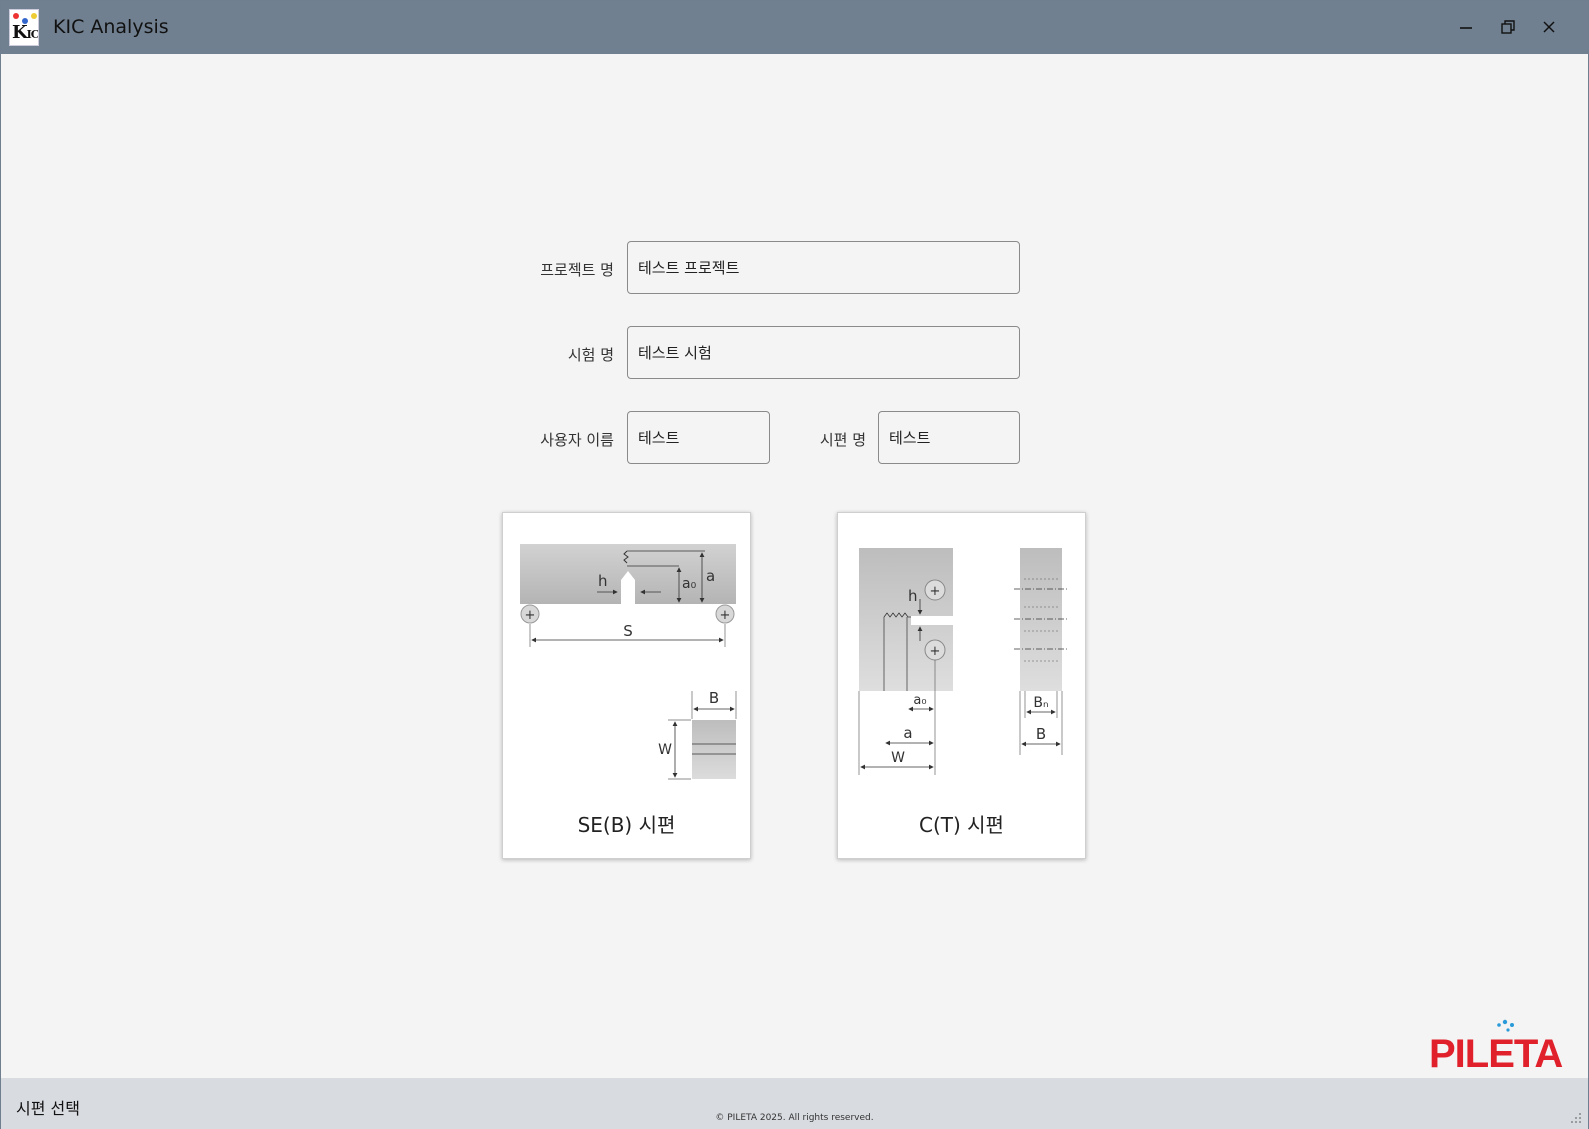  What do you see at coordinates (698, 437) in the screenshot?
I see `user-name-input` at bounding box center [698, 437].